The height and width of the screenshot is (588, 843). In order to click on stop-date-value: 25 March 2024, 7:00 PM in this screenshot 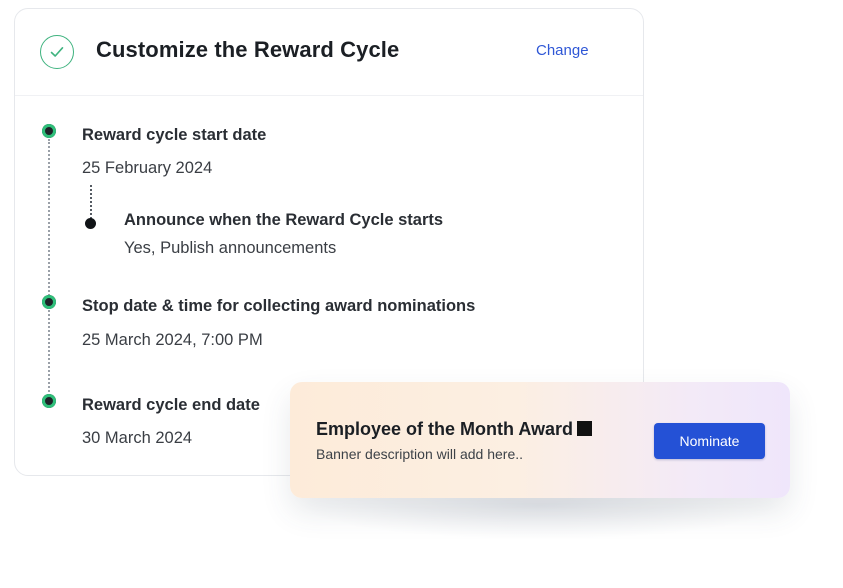, I will do `click(172, 340)`.